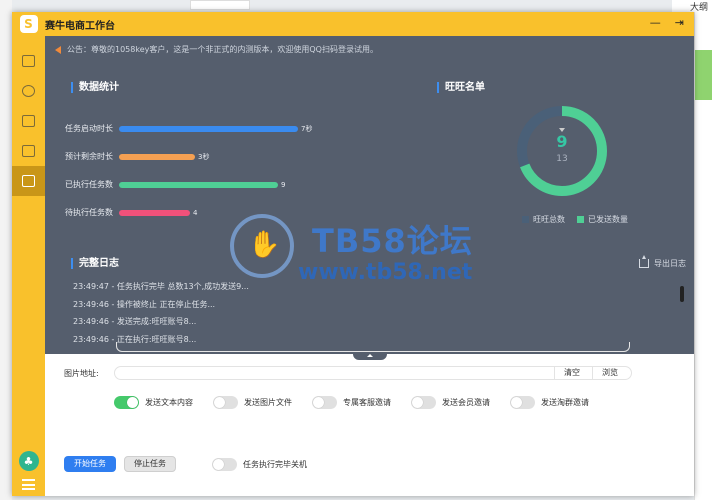 This screenshot has height=500, width=712. Describe the element at coordinates (163, 402) in the screenshot. I see `toggle-send-text: 发送文本内容` at that location.